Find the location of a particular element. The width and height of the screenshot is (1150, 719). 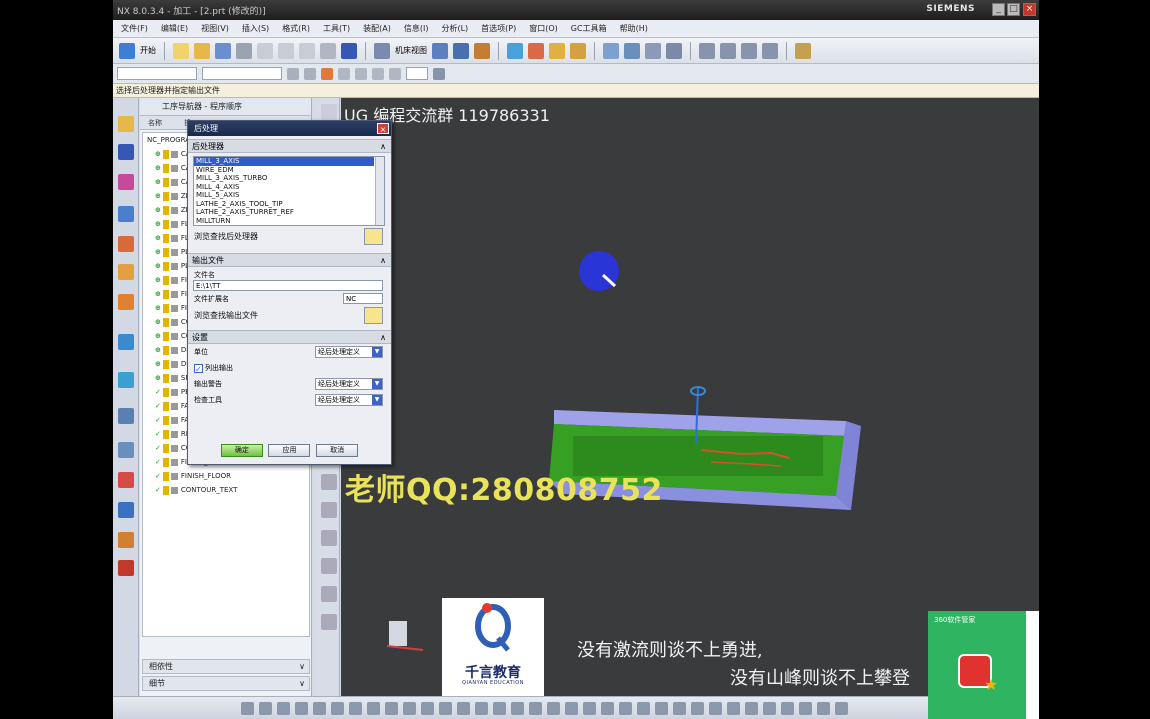

display-object-icon is located at coordinates (749, 50).